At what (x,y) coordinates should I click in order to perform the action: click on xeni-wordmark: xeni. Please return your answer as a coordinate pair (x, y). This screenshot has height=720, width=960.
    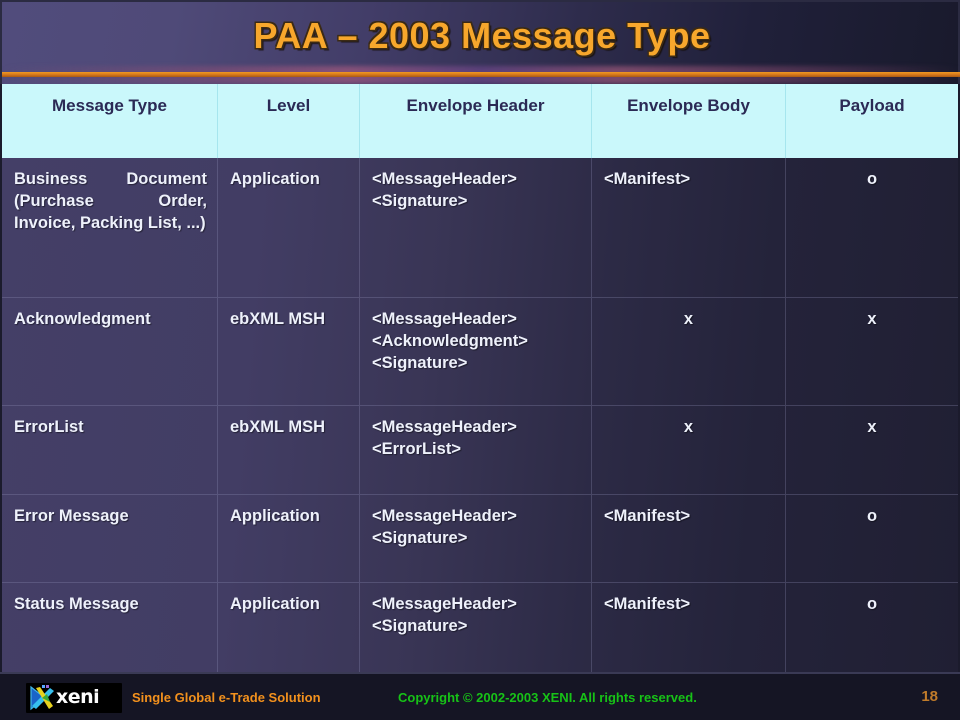
    Looking at the image, I should click on (78, 697).